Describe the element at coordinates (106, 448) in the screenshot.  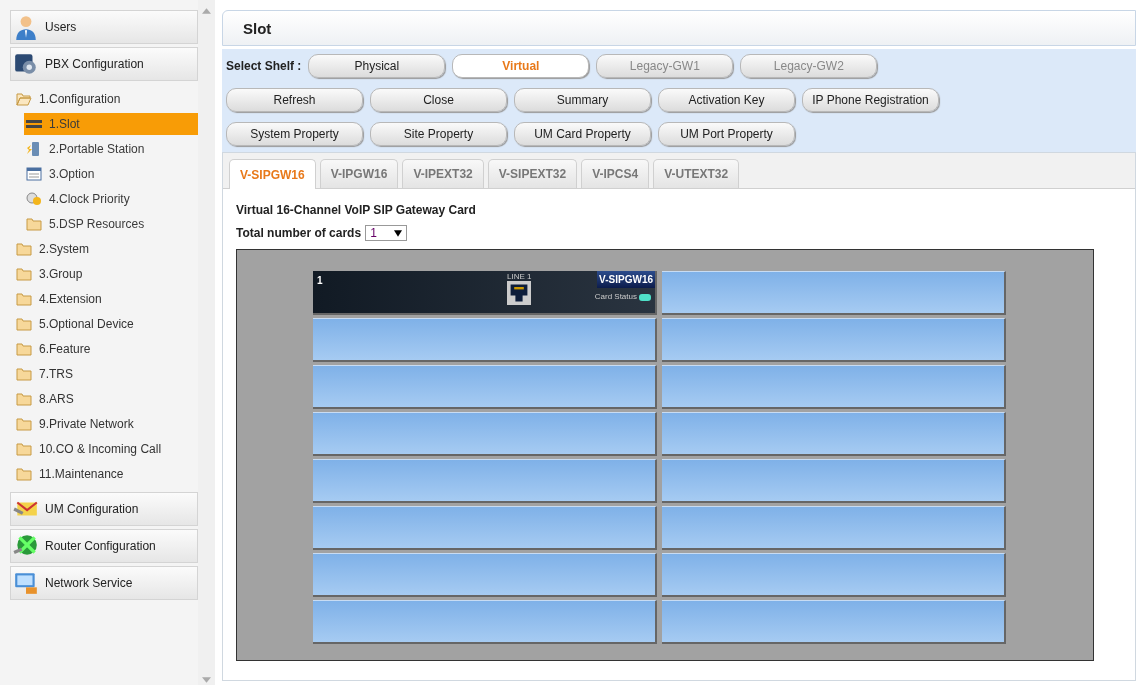
I see `tree-item: 10.CO & Incoming Call` at that location.